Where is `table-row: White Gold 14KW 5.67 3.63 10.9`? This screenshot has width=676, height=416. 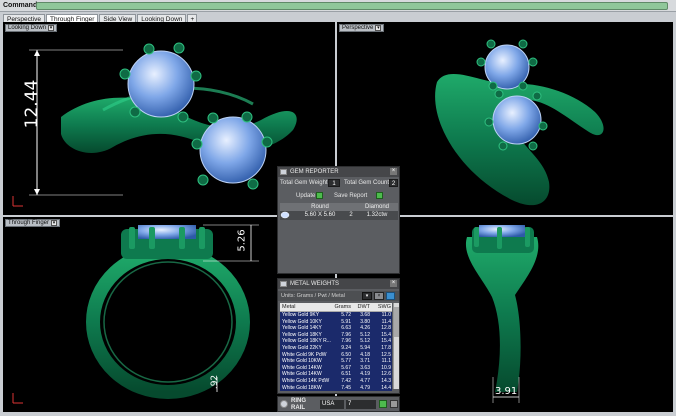 table-row: White Gold 14KW 5.67 3.63 10.9 is located at coordinates (336, 368).